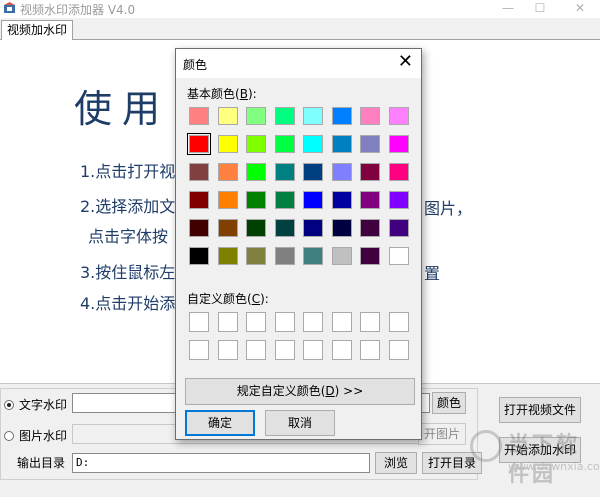 Image resolution: width=600 pixels, height=497 pixels. Describe the element at coordinates (405, 62) in the screenshot. I see `close-icon: ✕` at that location.